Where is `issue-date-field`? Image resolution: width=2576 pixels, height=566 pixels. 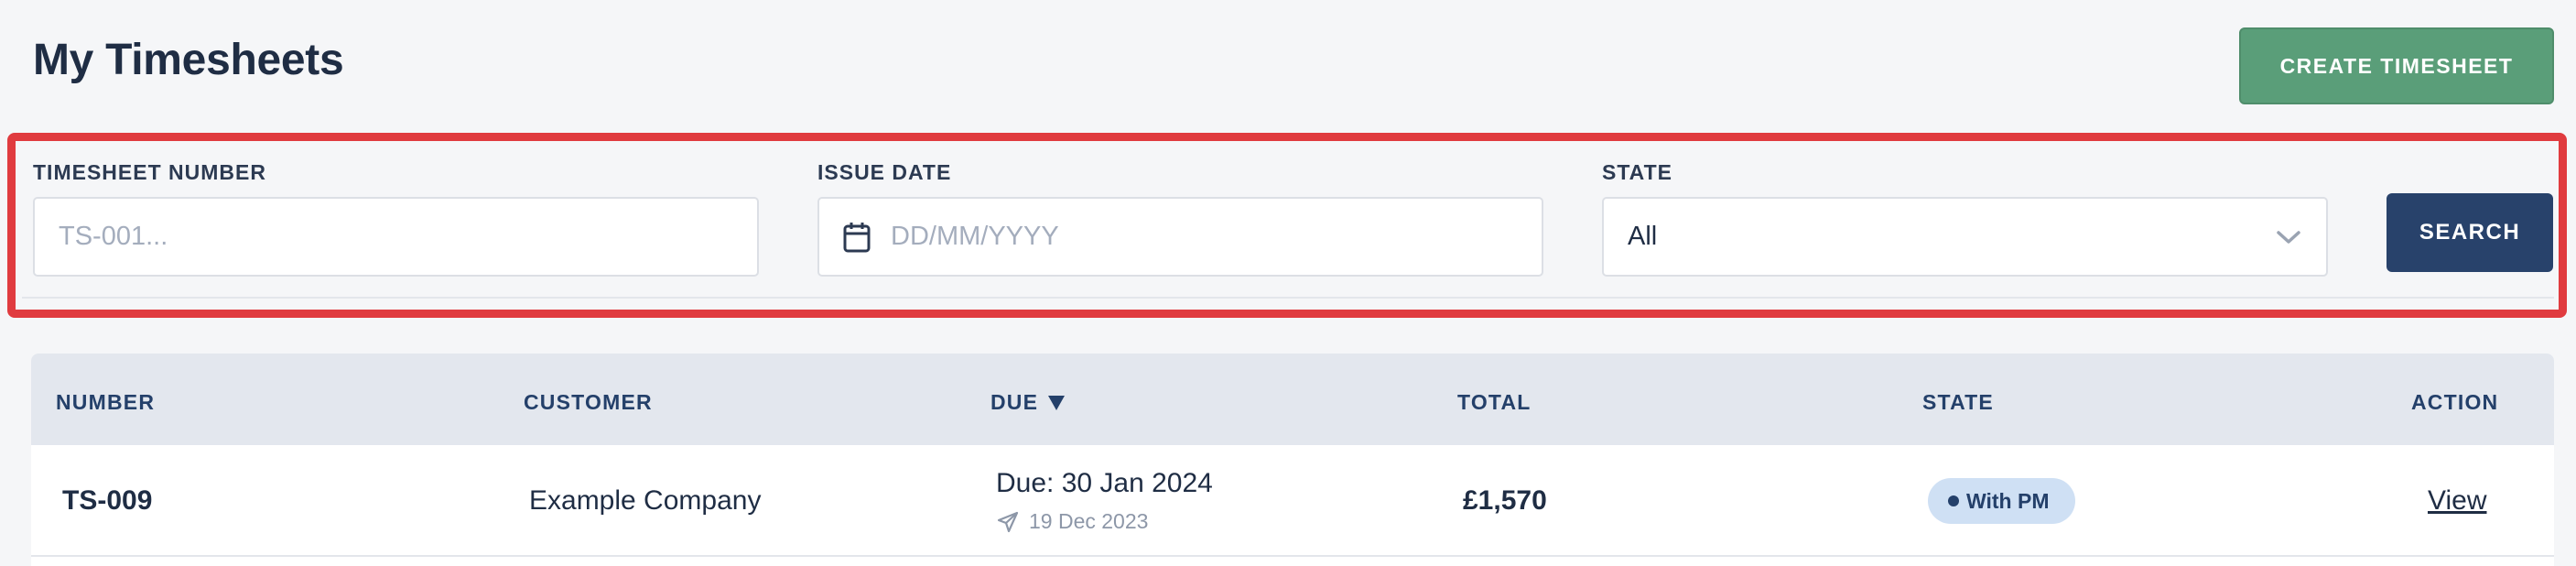
issue-date-field is located at coordinates (1180, 237).